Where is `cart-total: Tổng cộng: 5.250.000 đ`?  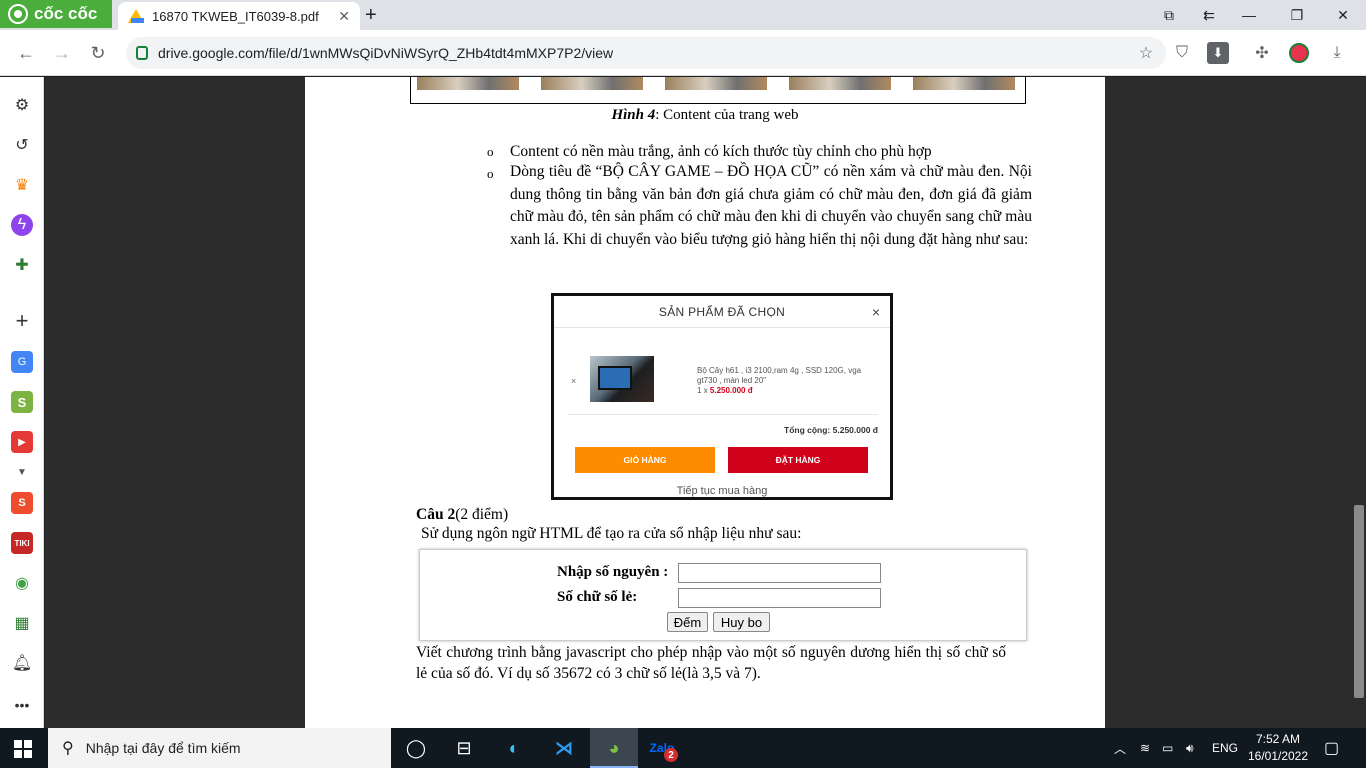
cart-total: Tổng cộng: 5.250.000 đ is located at coordinates (831, 430).